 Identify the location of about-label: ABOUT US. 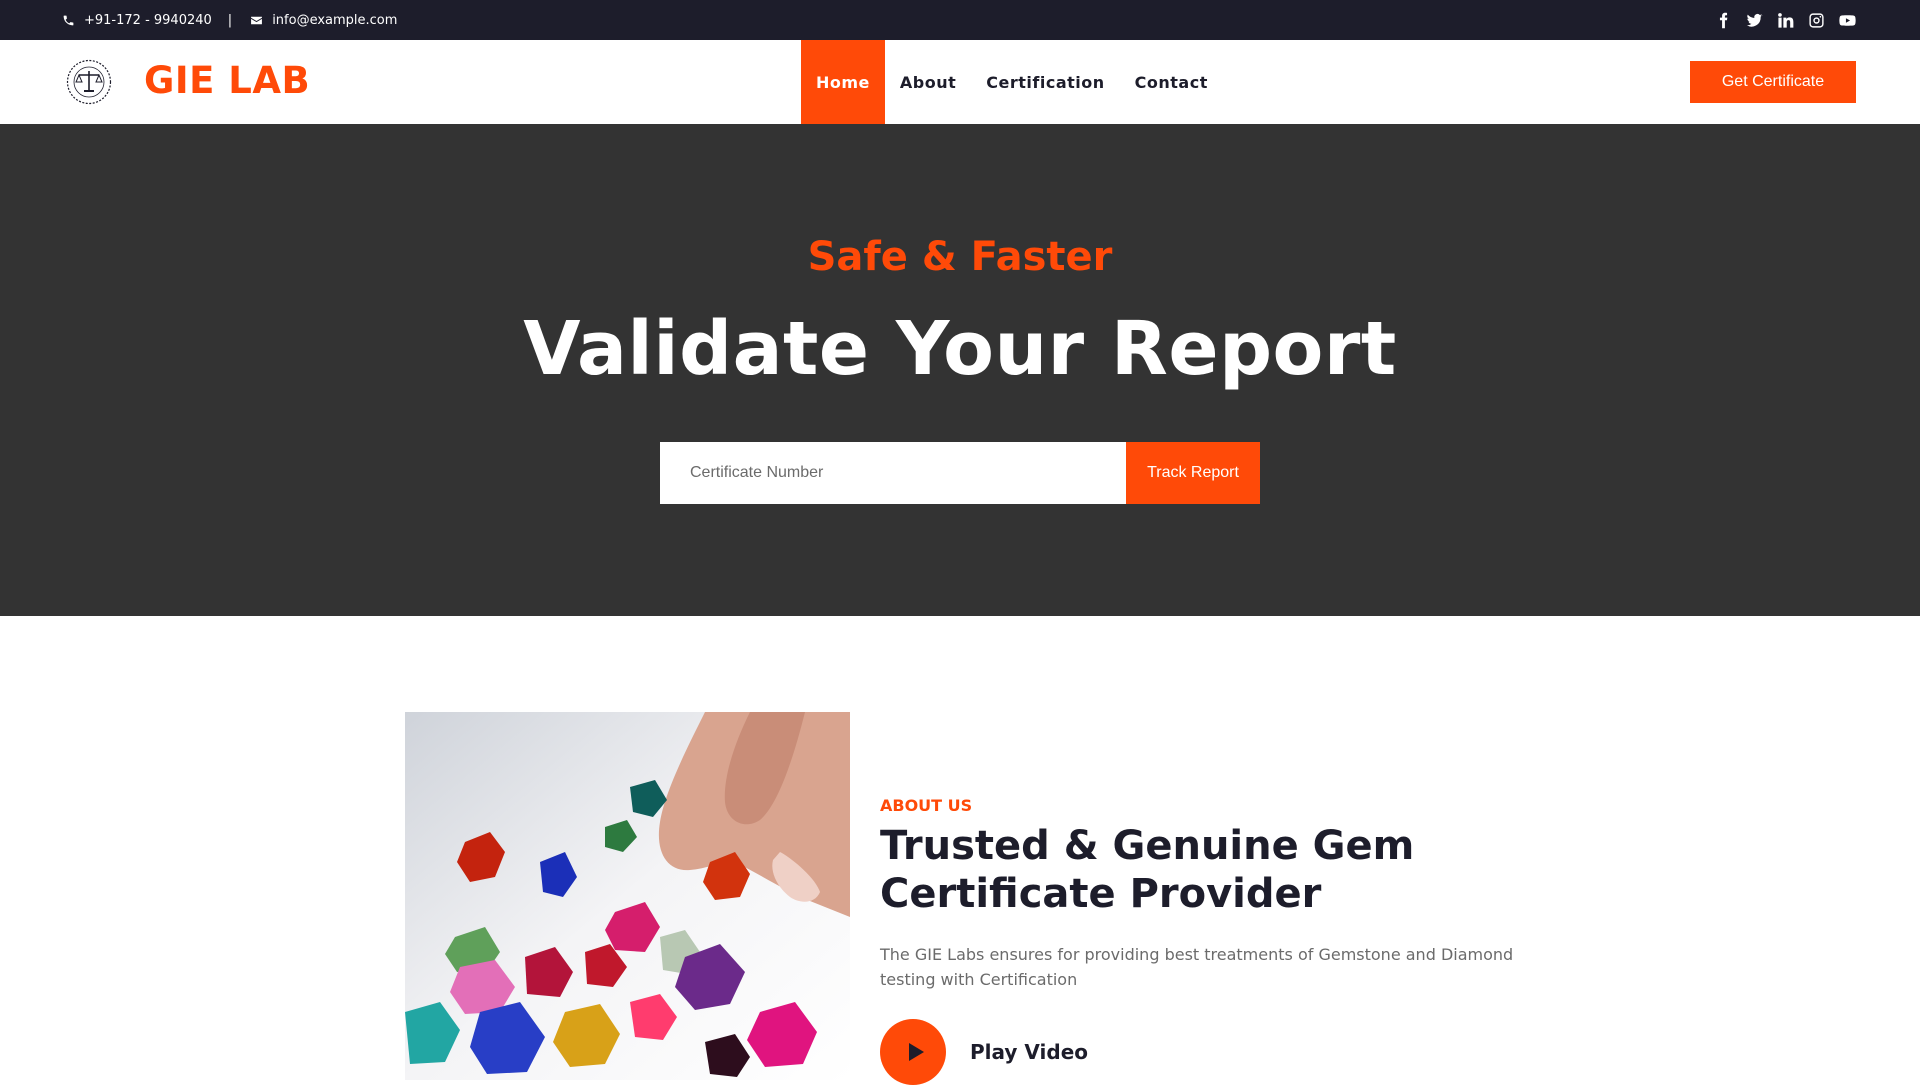
(926, 805).